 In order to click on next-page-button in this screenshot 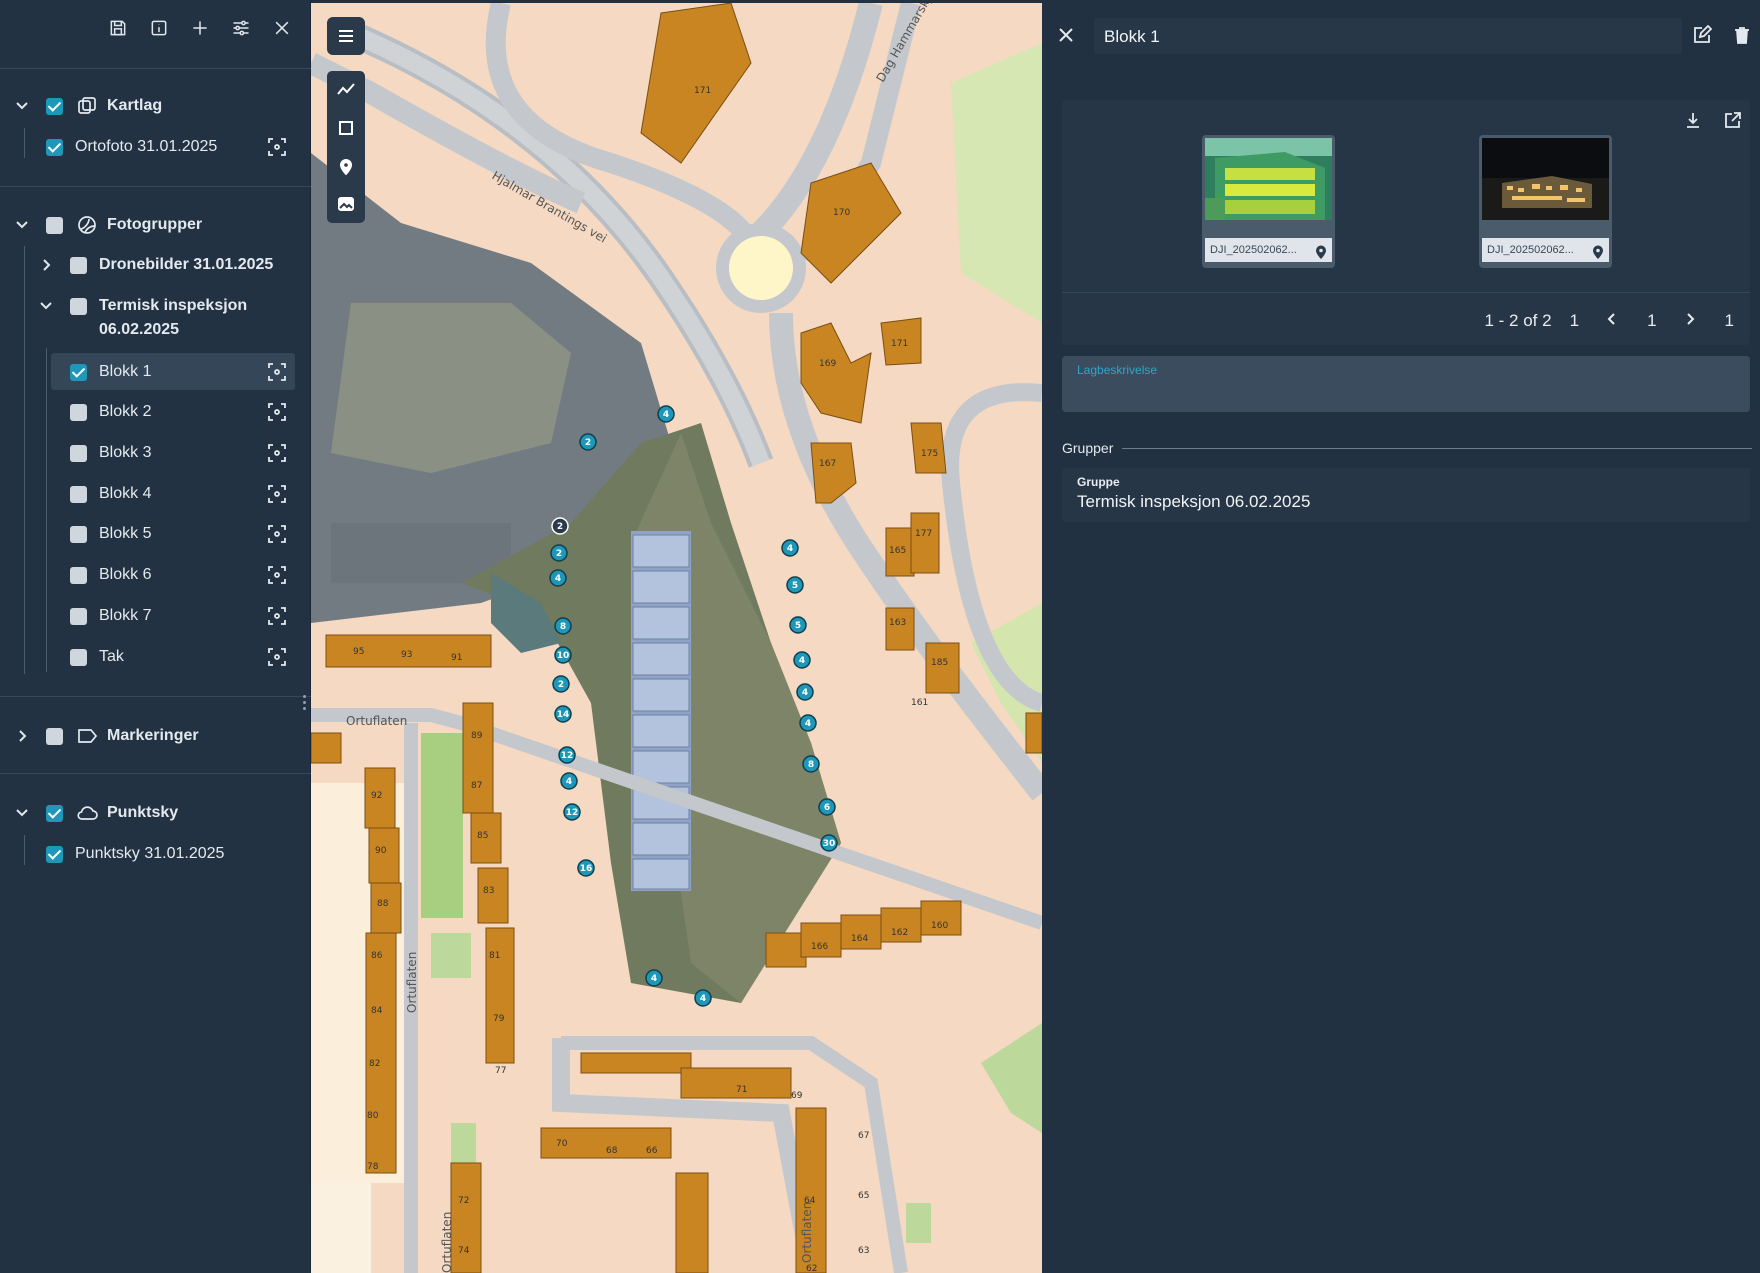, I will do `click(1691, 321)`.